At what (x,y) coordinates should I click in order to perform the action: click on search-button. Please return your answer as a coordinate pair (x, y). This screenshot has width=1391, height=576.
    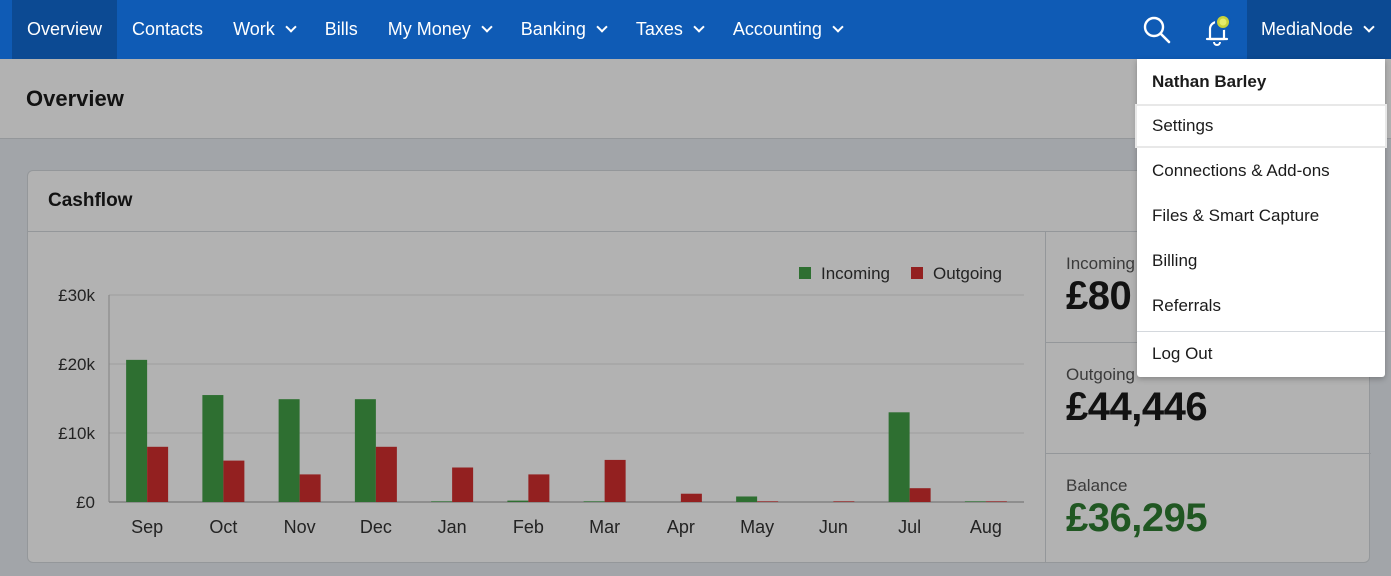
    Looking at the image, I should click on (1157, 29).